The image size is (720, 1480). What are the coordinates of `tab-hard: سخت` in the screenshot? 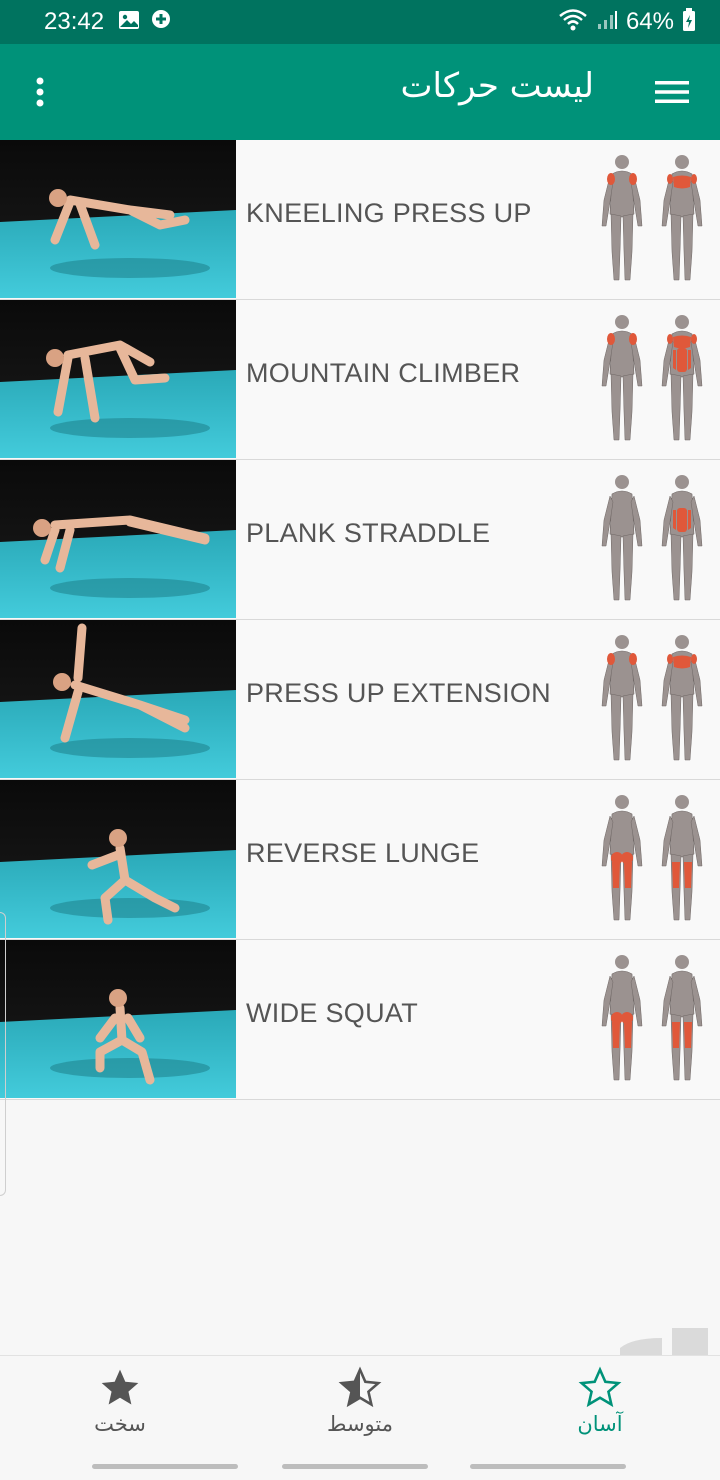 It's located at (120, 1409).